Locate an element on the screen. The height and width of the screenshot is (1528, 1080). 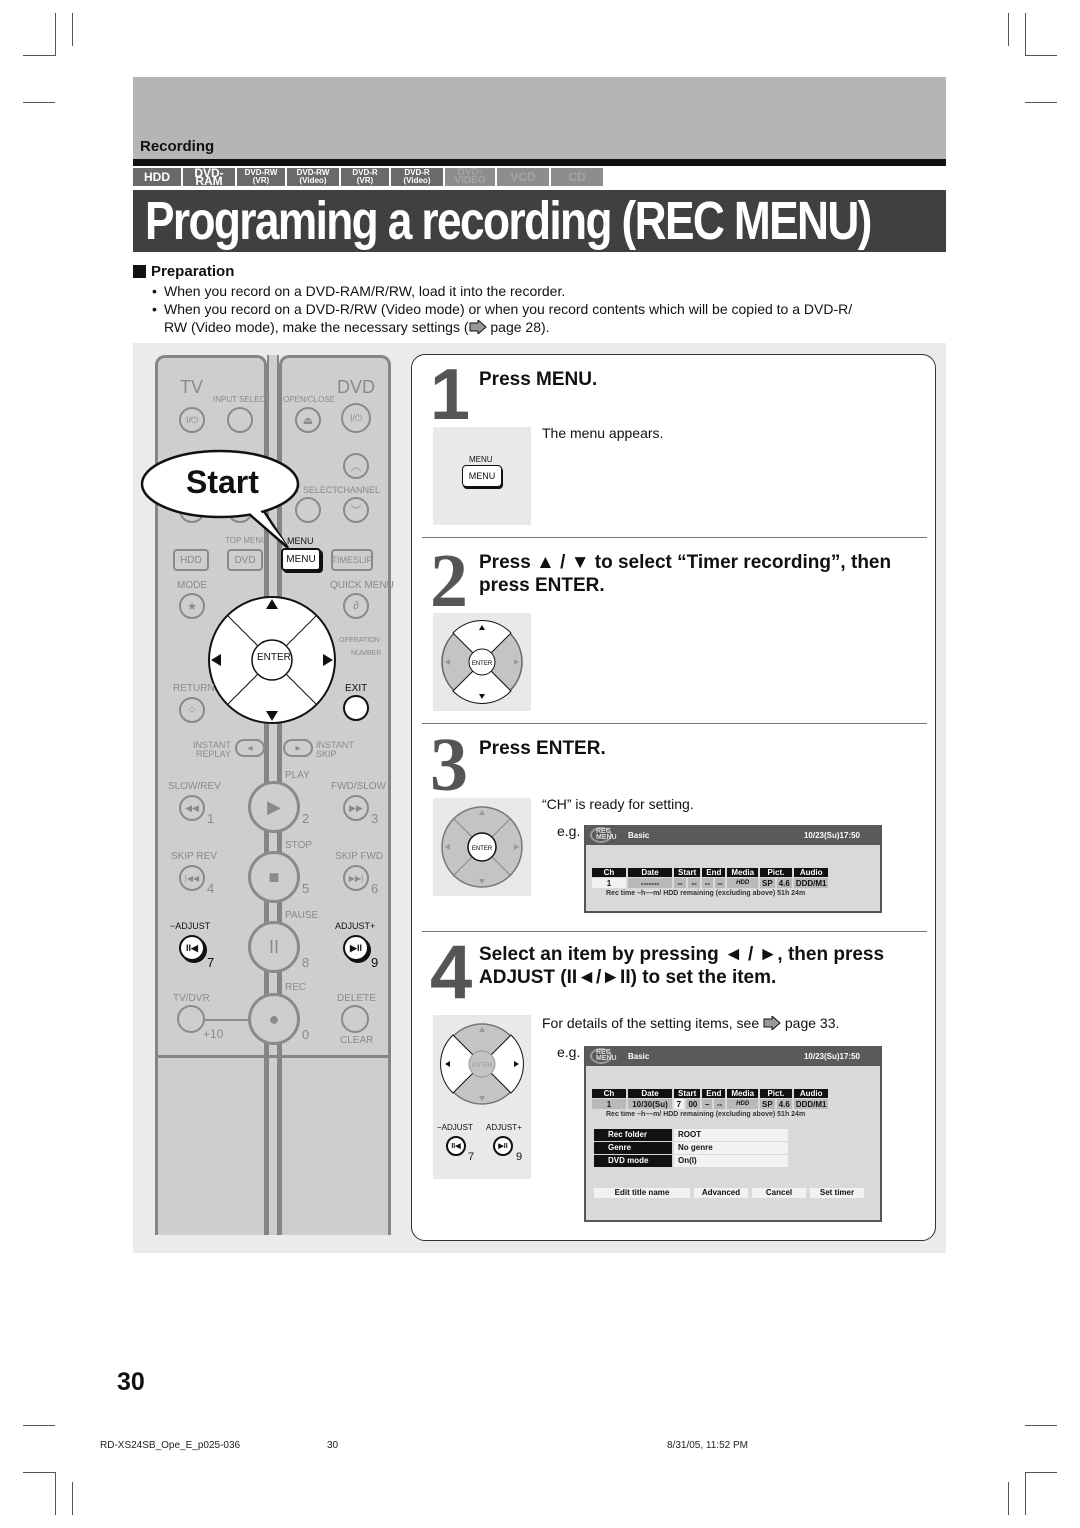
skip-forward-icon: ▶▶| is located at coordinates (356, 878).